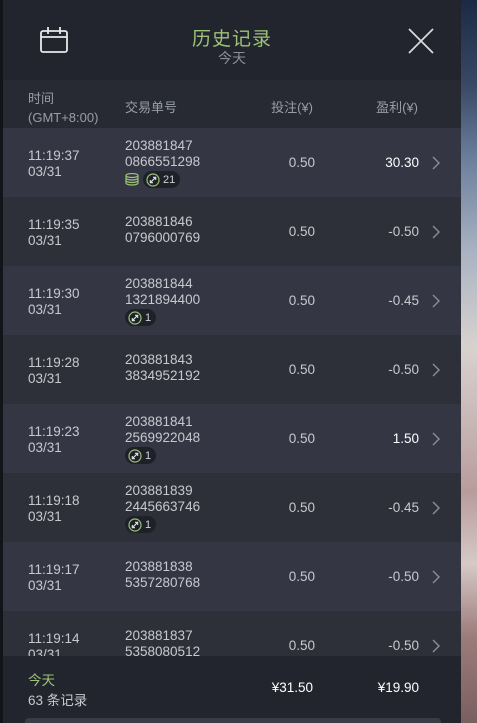 Image resolution: width=477 pixels, height=723 pixels. I want to click on page-title: 历史记录, so click(231, 39).